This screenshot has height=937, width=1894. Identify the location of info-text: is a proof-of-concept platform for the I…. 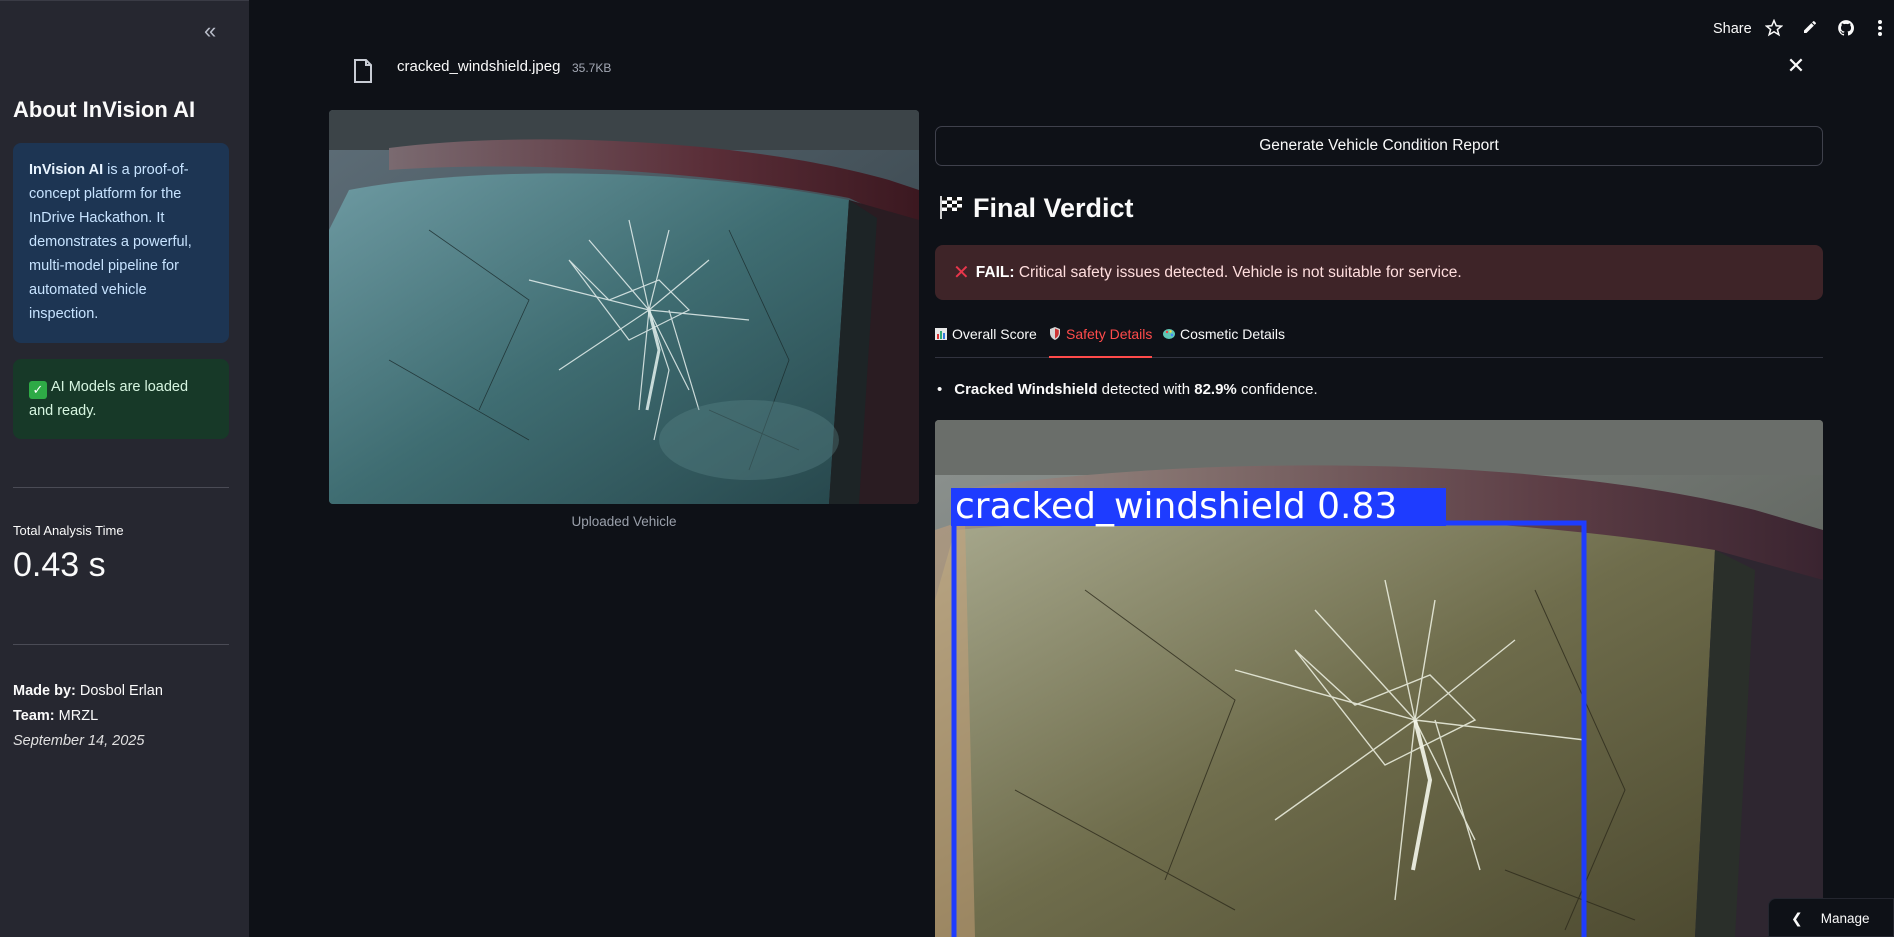
(110, 242).